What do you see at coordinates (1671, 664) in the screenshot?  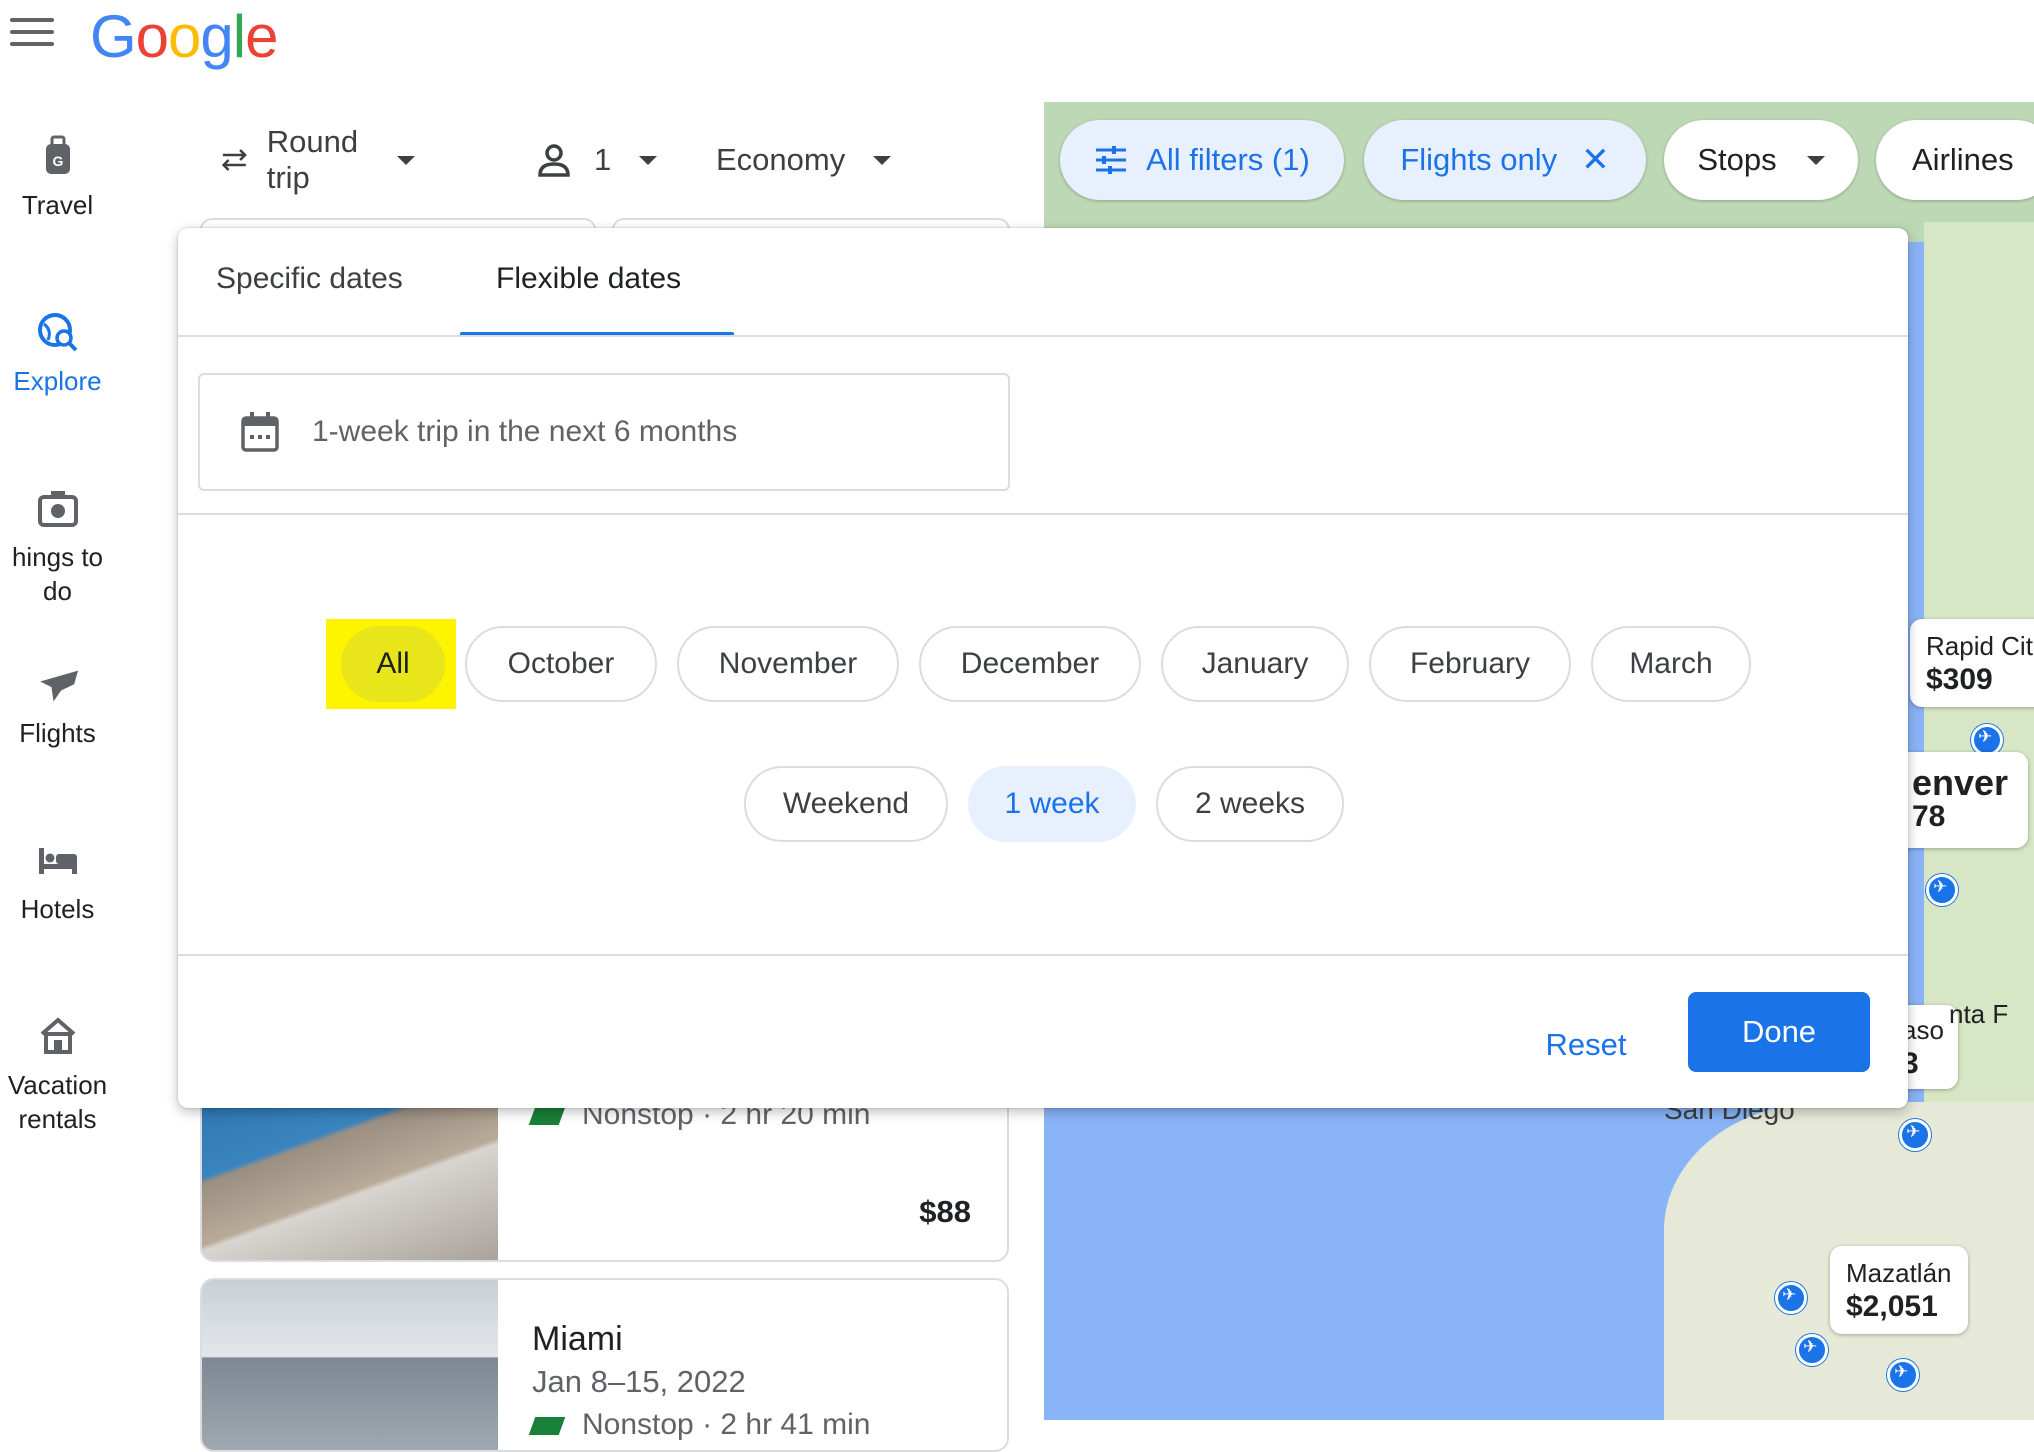 I see `month-chip-march: March` at bounding box center [1671, 664].